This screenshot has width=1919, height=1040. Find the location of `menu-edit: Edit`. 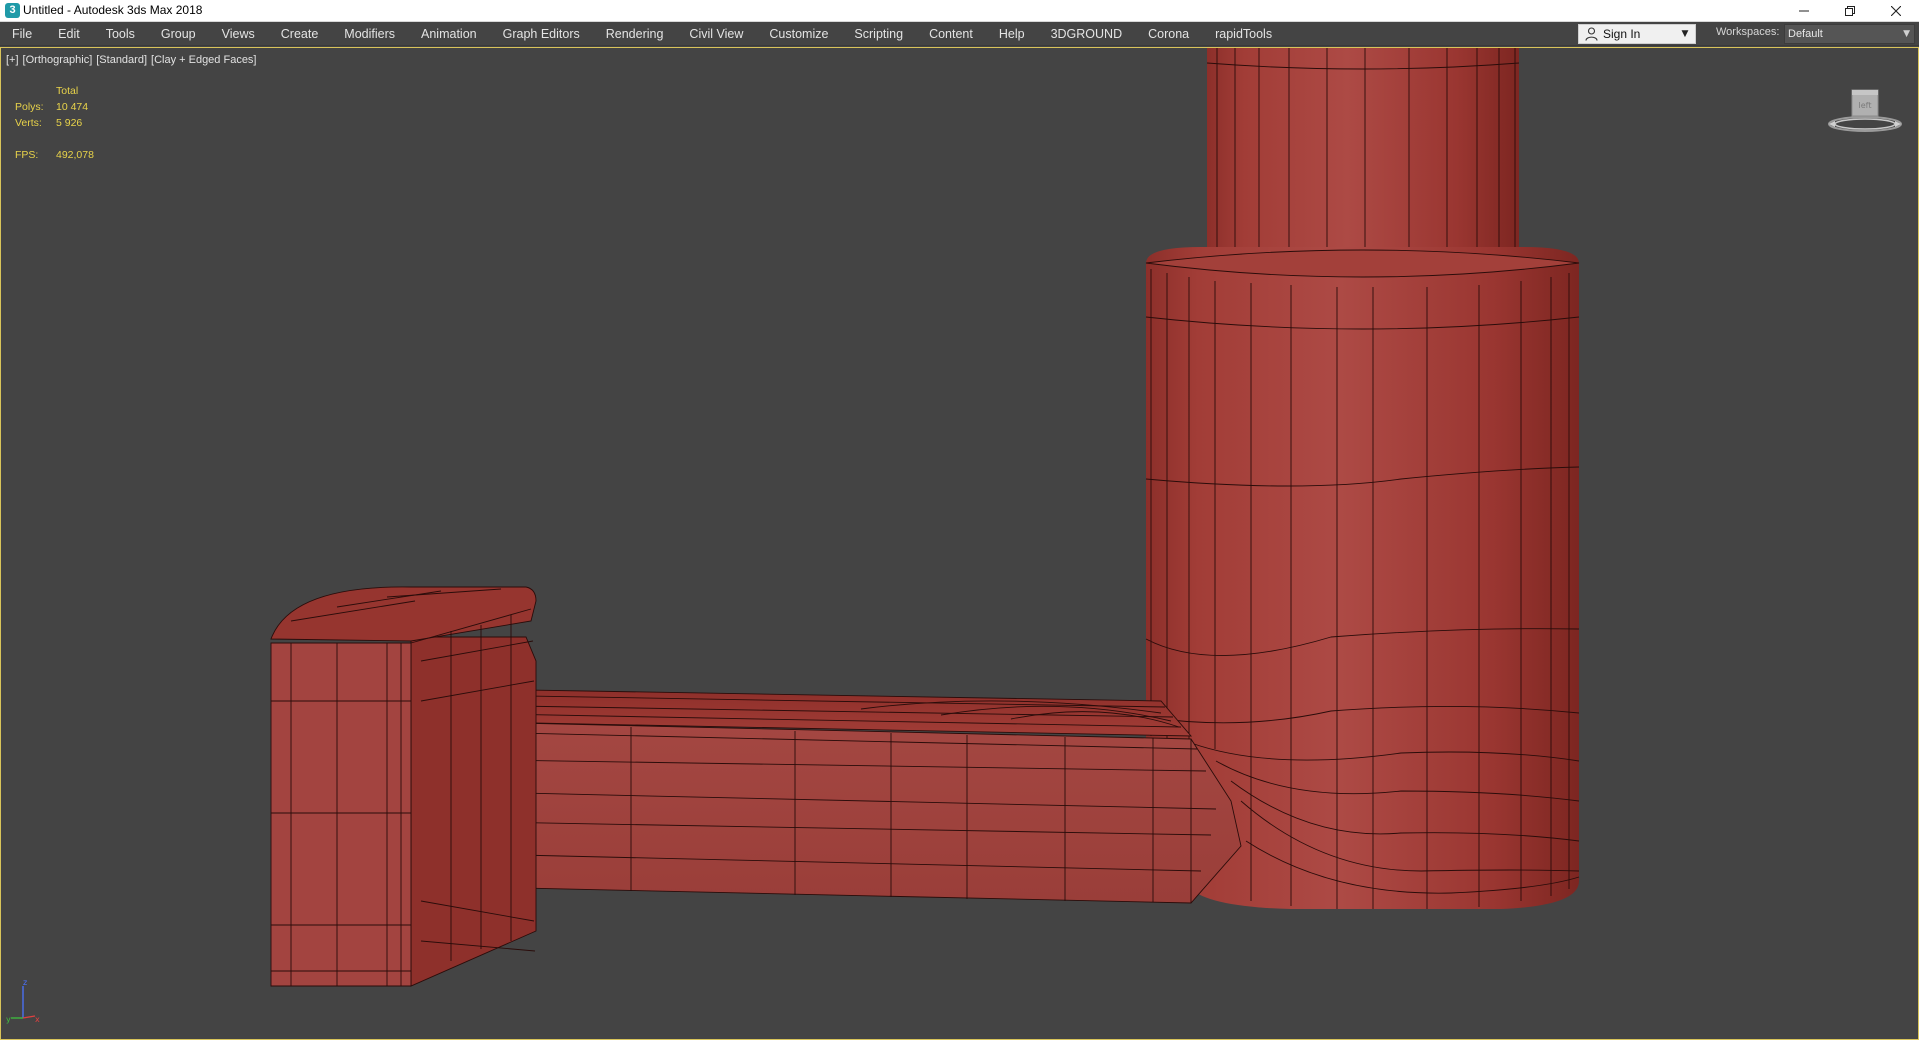

menu-edit: Edit is located at coordinates (69, 34).